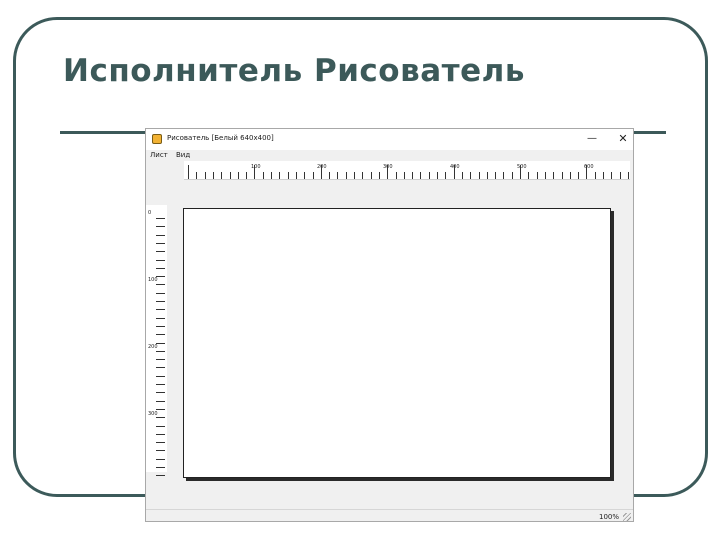  I want to click on zoom-level: 100%, so click(608, 517).